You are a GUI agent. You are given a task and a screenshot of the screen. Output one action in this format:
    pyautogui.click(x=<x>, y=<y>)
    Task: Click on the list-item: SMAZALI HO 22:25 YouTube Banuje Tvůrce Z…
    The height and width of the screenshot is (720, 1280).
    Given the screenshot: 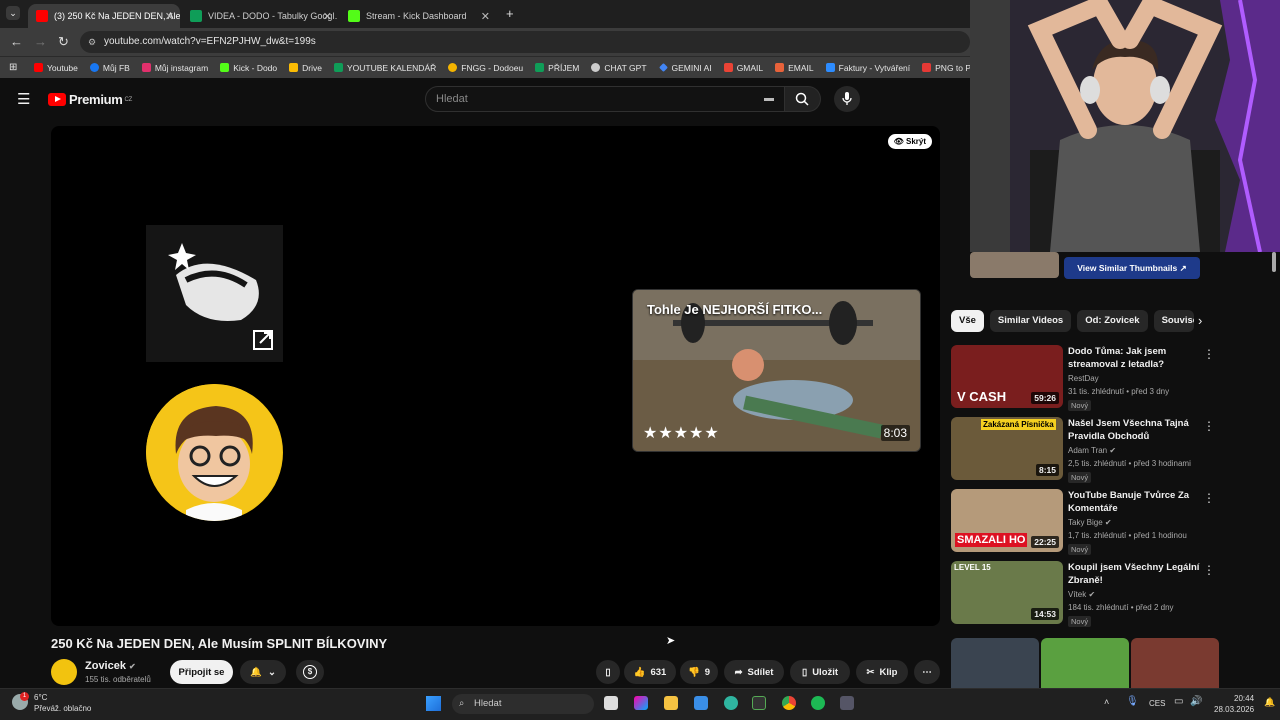 What is the action you would take?
    pyautogui.click(x=1086, y=522)
    